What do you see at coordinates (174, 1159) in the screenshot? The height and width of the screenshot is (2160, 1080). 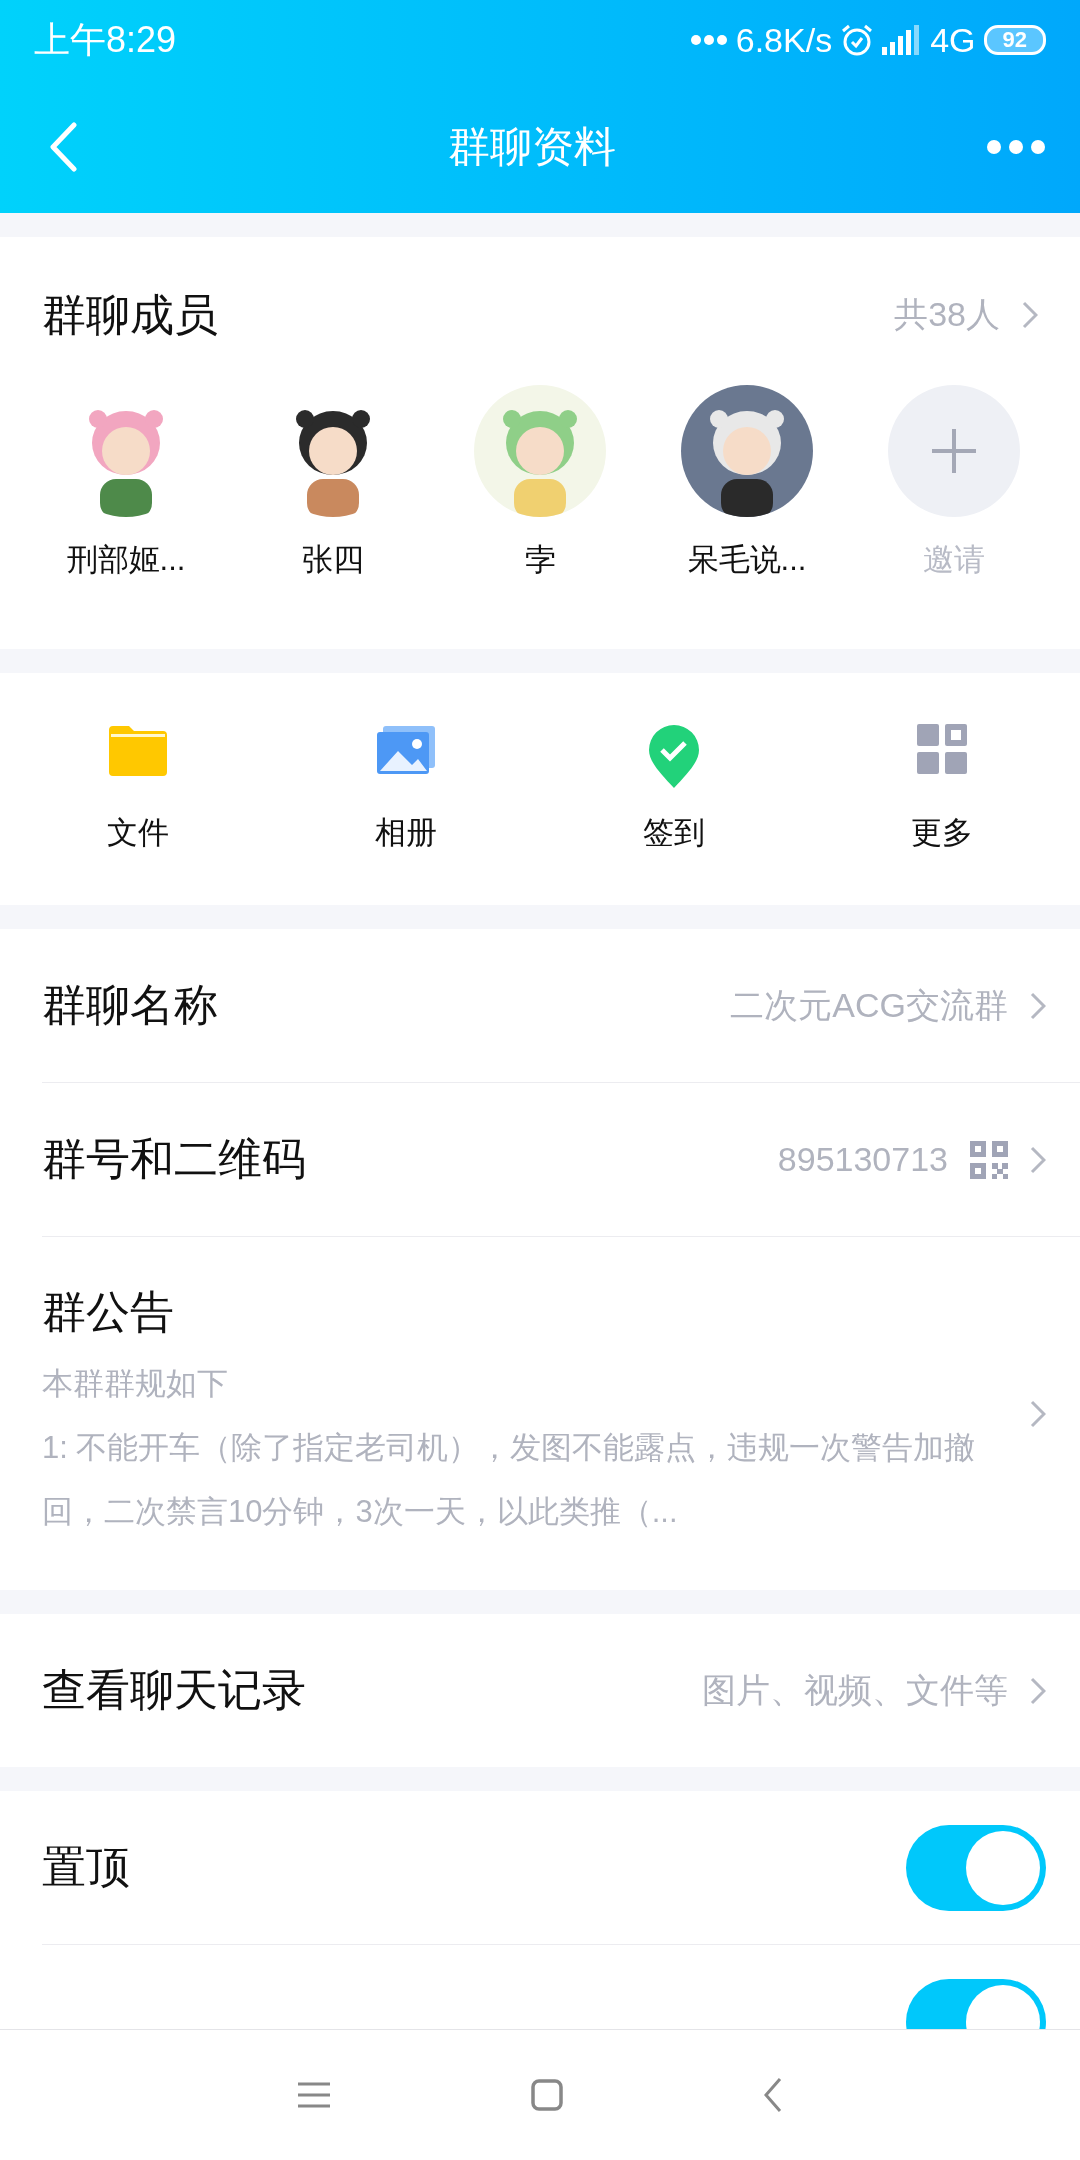 I see `row-label: 群号和二维码` at bounding box center [174, 1159].